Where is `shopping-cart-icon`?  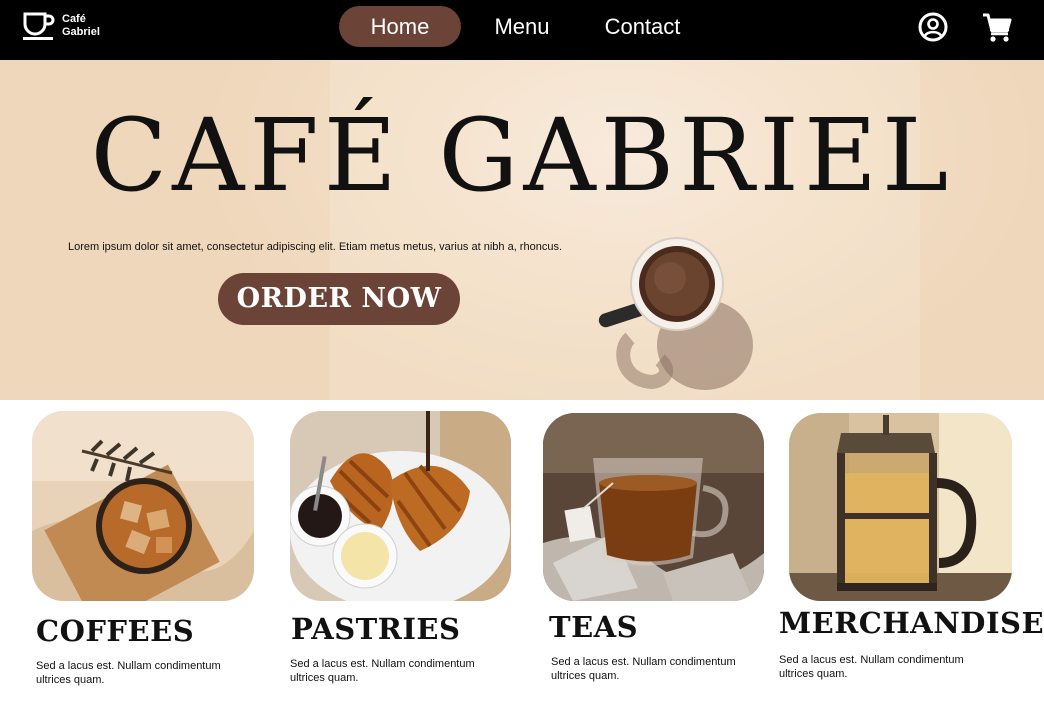 shopping-cart-icon is located at coordinates (997, 27).